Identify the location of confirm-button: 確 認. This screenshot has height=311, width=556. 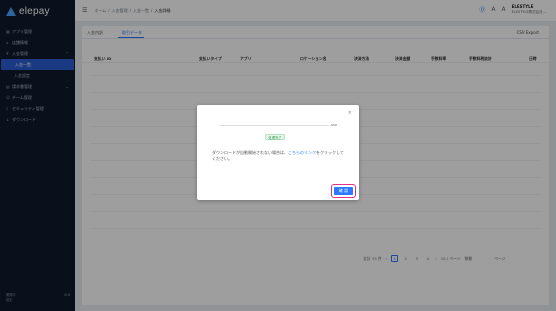
(343, 191).